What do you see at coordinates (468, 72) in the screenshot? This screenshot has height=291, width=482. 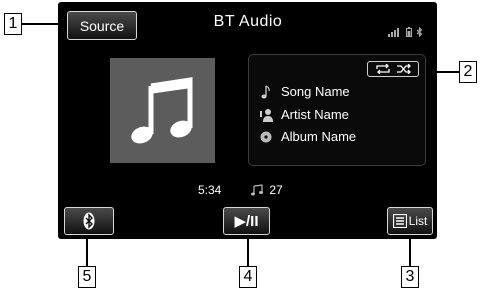 I see `callout-2: 2` at bounding box center [468, 72].